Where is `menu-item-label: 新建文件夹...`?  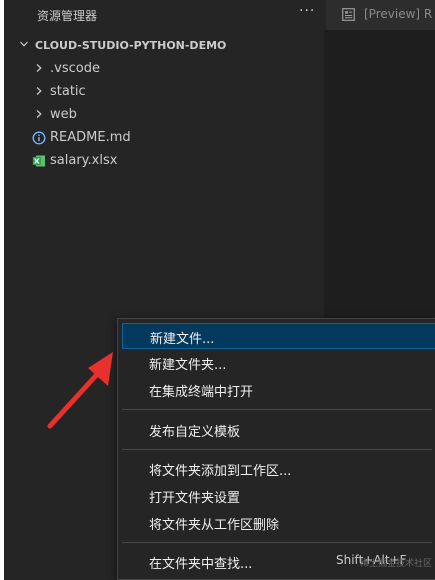
menu-item-label: 新建文件夹... is located at coordinates (188, 365).